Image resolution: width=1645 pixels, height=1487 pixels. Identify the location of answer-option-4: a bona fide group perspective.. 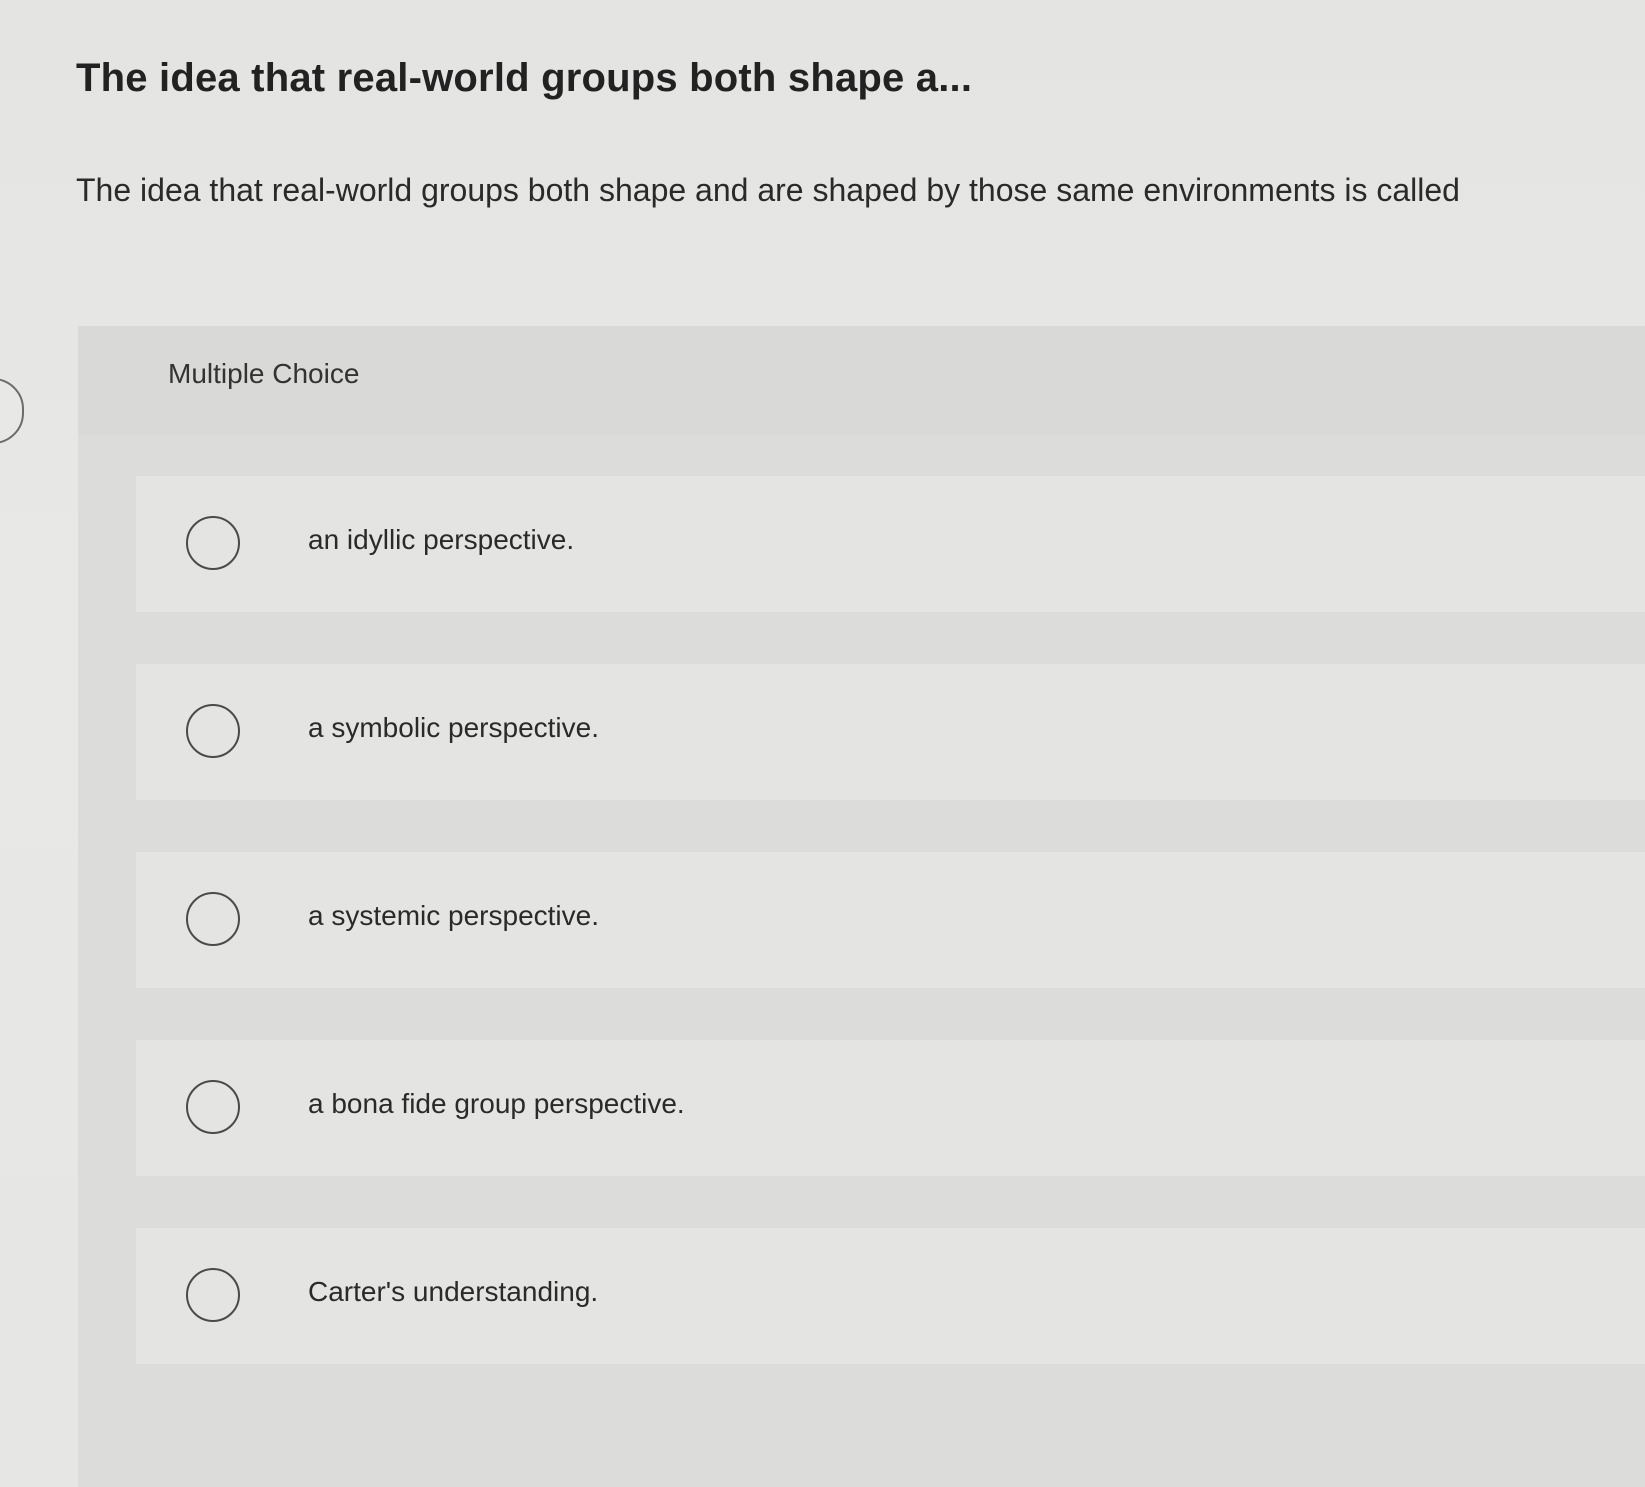
(890, 1108).